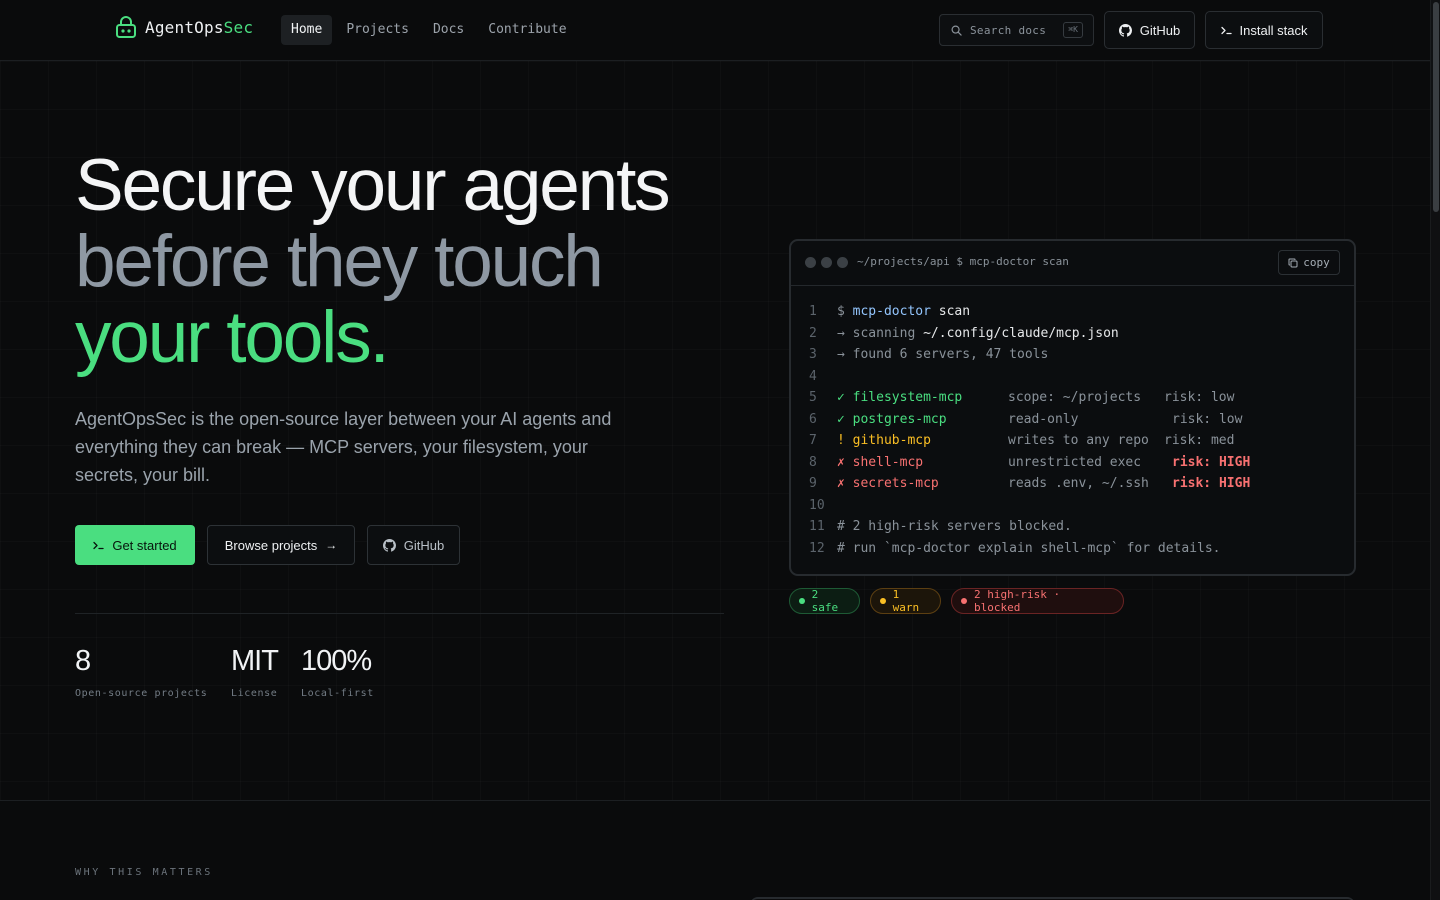  I want to click on code-line: 10, so click(1015, 509).